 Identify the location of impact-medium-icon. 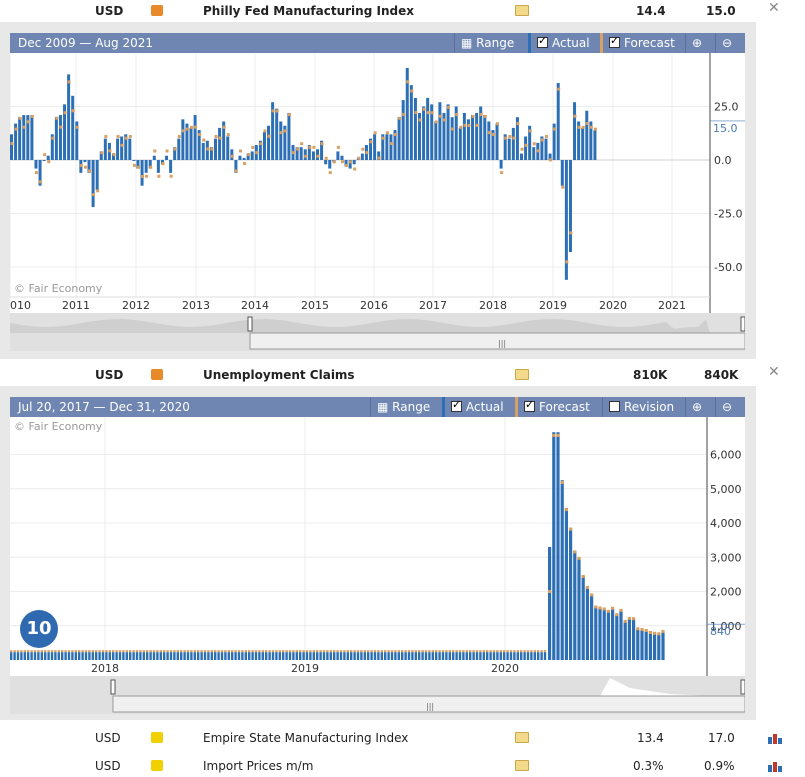
(157, 765).